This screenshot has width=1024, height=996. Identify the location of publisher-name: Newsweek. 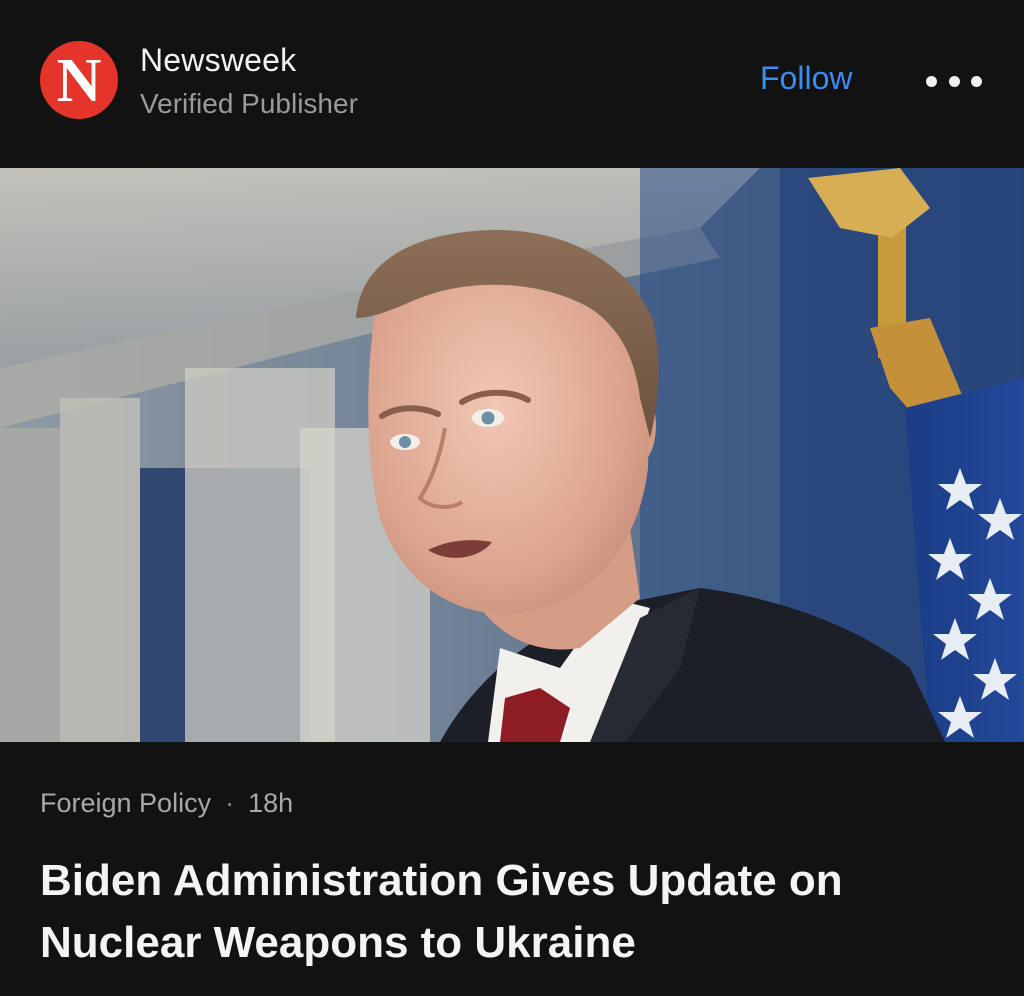
(218, 60).